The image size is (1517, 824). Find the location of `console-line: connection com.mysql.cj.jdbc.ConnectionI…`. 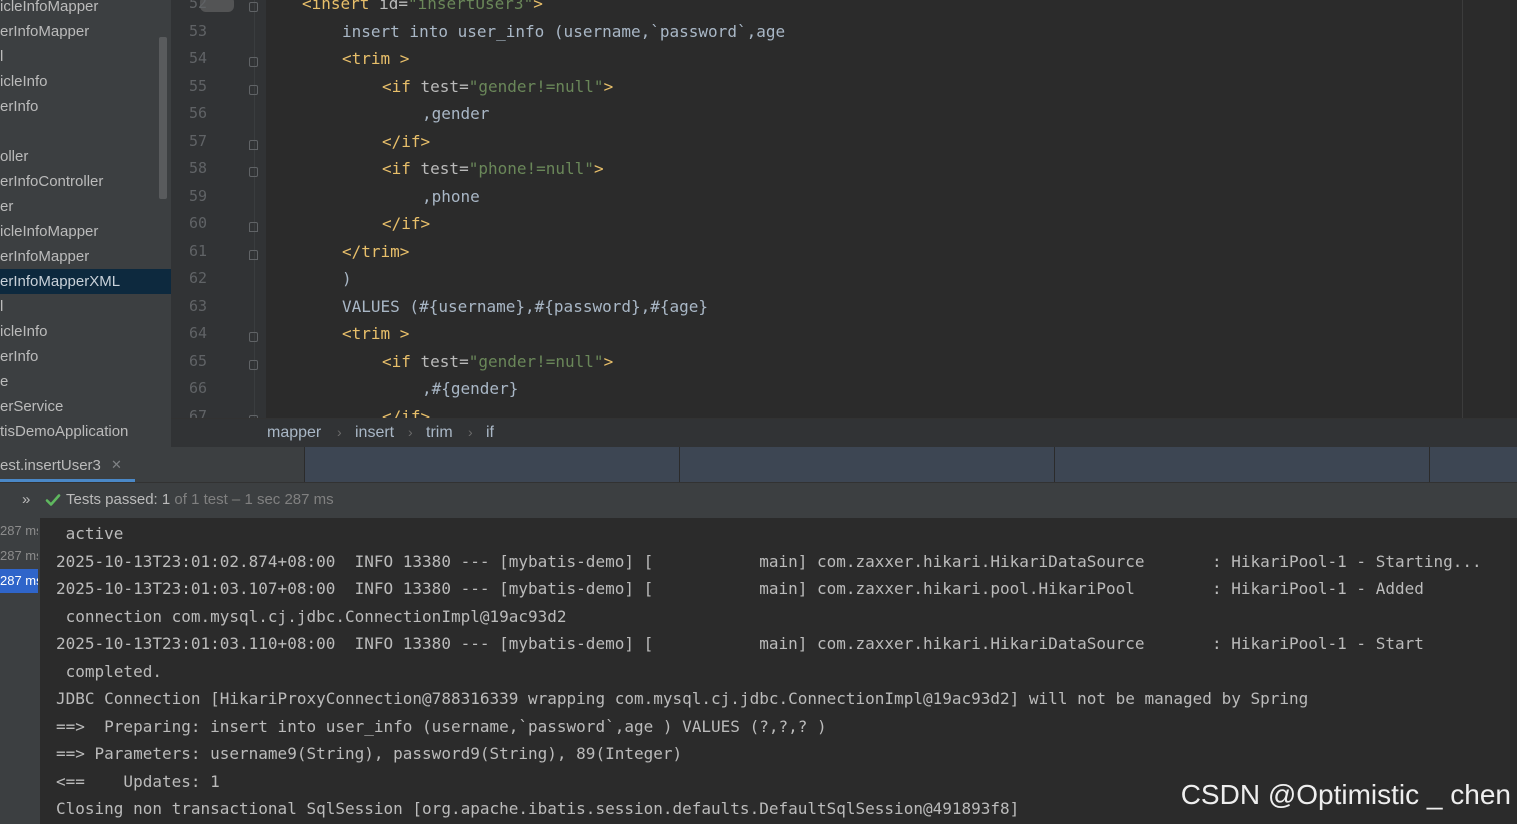

console-line: connection com.mysql.cj.jdbc.ConnectionI… is located at coordinates (311, 616).